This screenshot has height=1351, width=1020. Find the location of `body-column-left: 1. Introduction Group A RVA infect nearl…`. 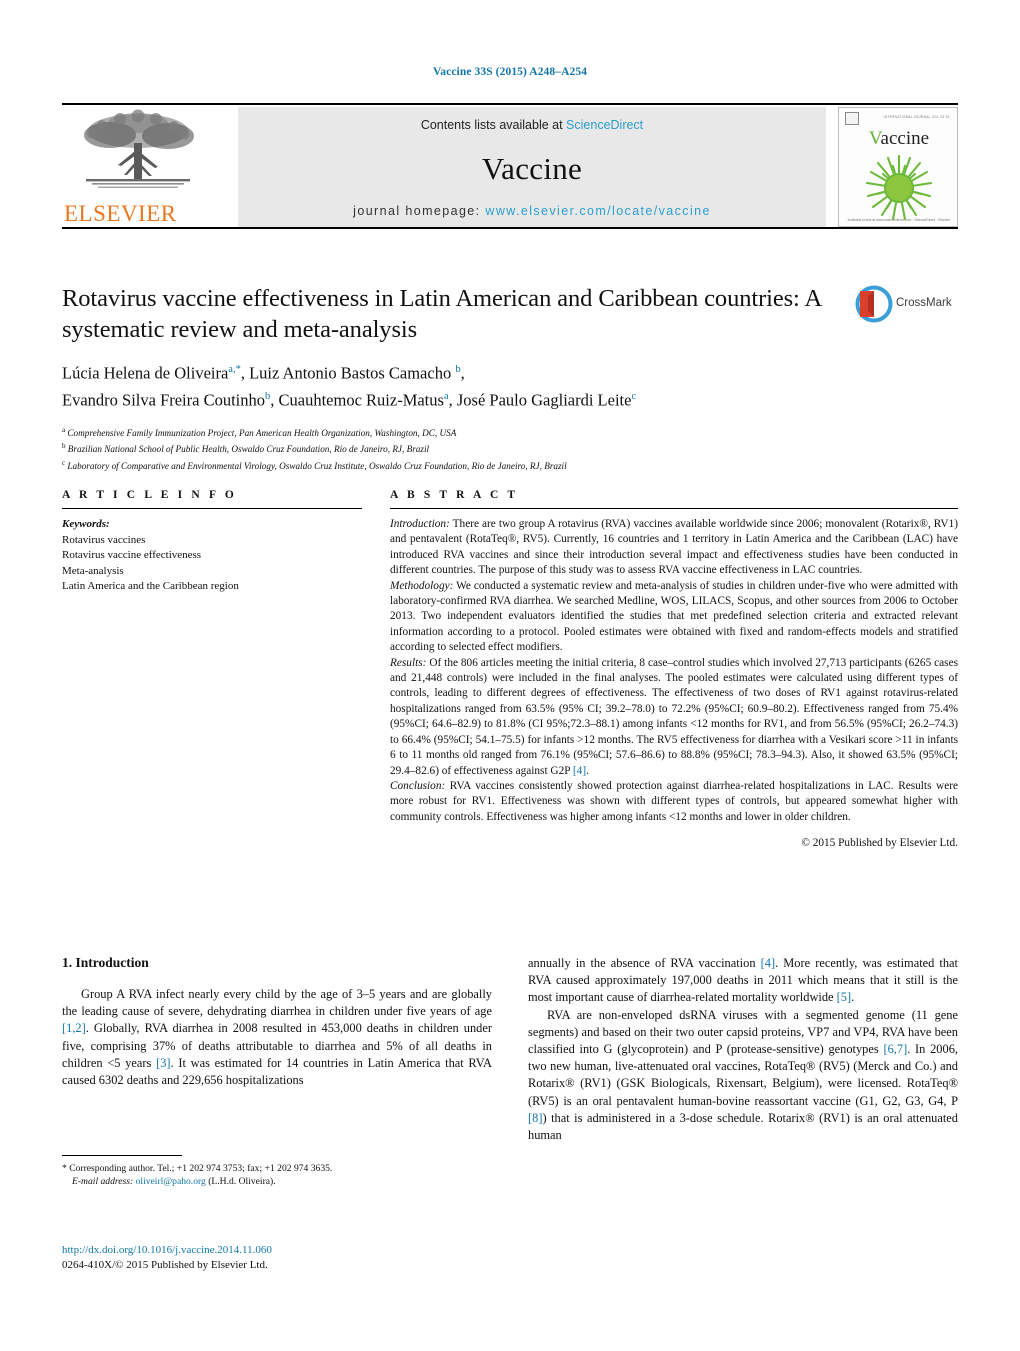

body-column-left: 1. Introduction Group A RVA infect nearl… is located at coordinates (277, 1022).